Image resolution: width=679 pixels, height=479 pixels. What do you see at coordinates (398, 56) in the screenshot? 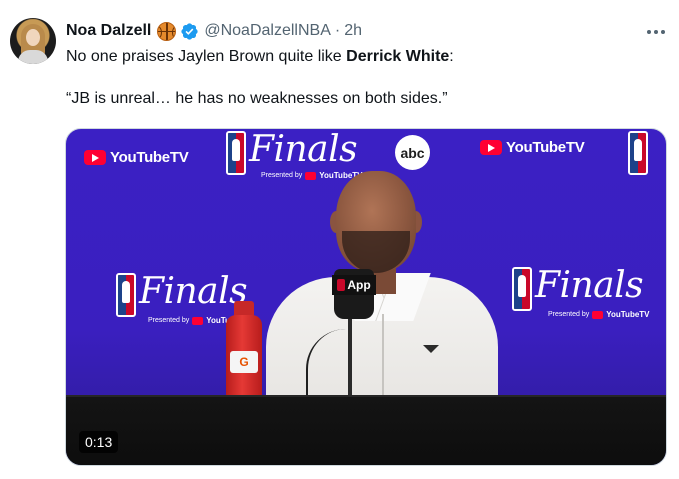
I see `tweet-text-bold-name: Derrick White` at bounding box center [398, 56].